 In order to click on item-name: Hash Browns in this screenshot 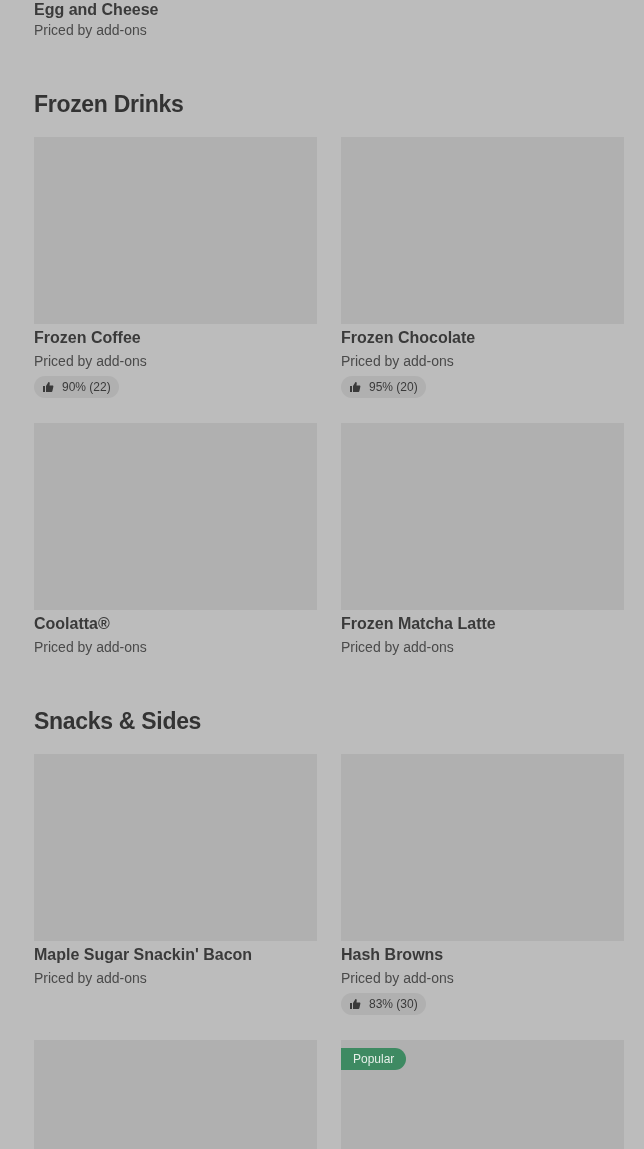, I will do `click(392, 955)`.